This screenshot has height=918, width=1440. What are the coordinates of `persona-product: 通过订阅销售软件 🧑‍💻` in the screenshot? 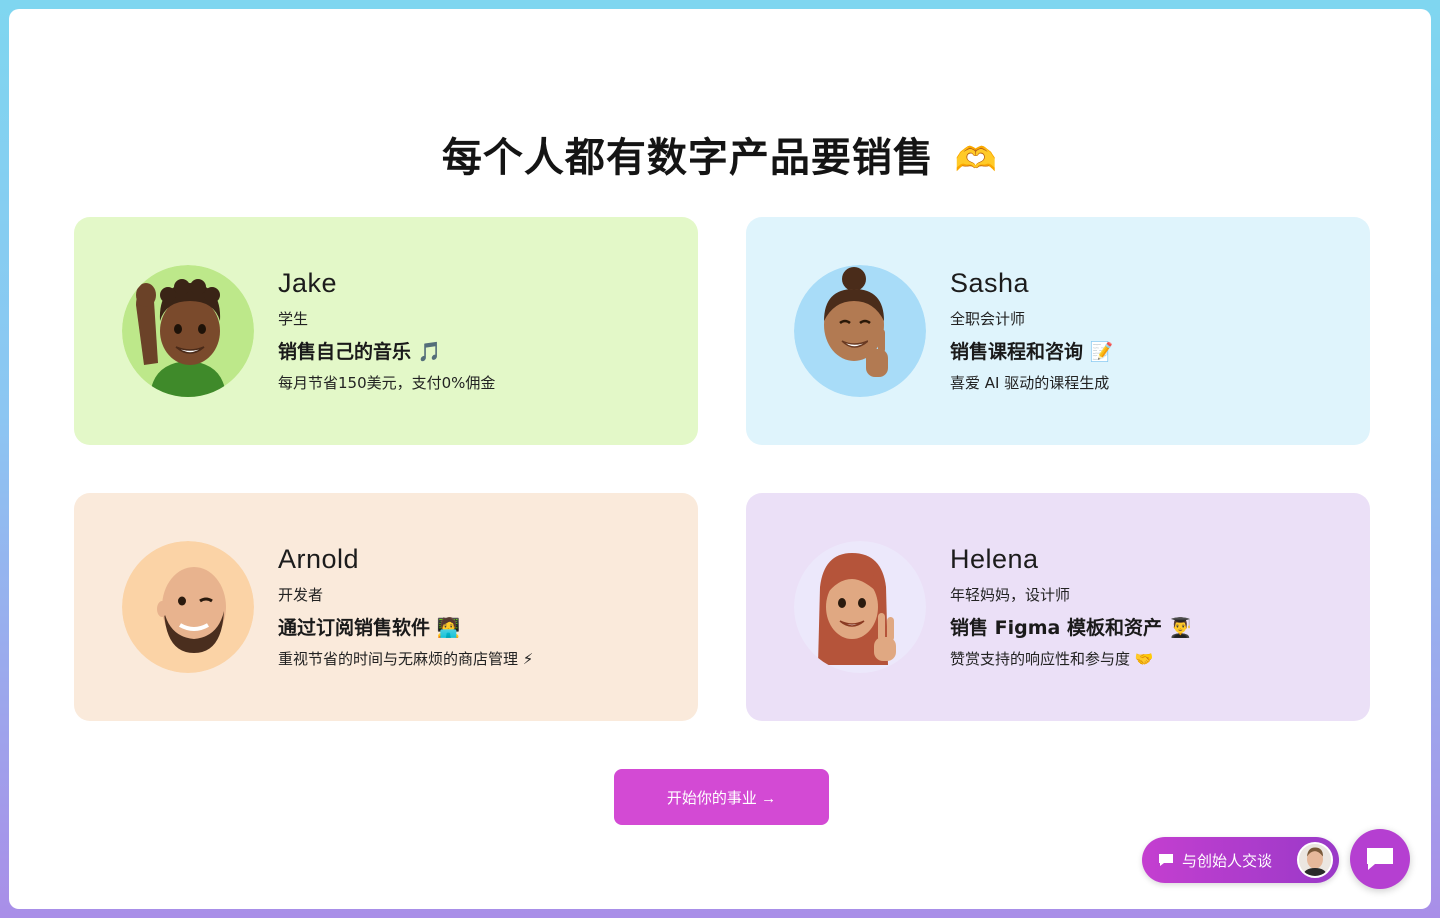 It's located at (369, 628).